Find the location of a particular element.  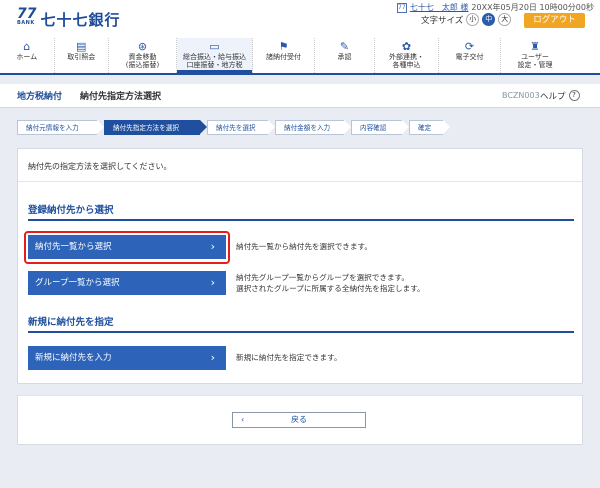

bank-name: 七十七銀行 is located at coordinates (80, 20).